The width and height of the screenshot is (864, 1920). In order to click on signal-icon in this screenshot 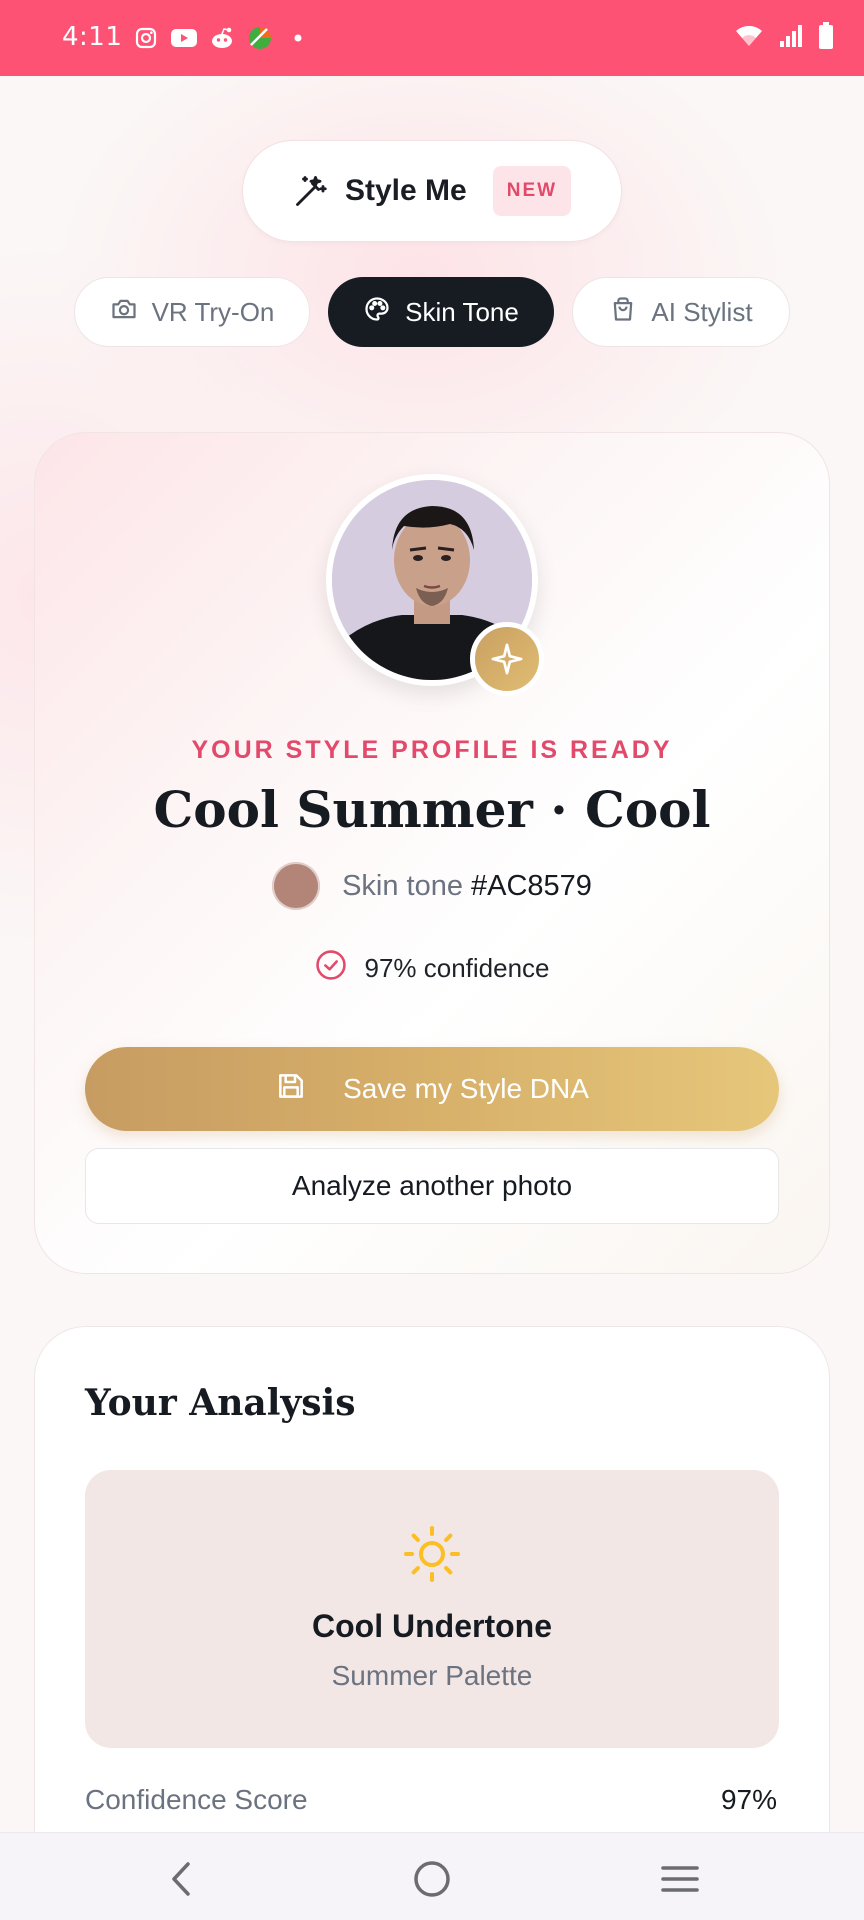, I will do `click(791, 38)`.